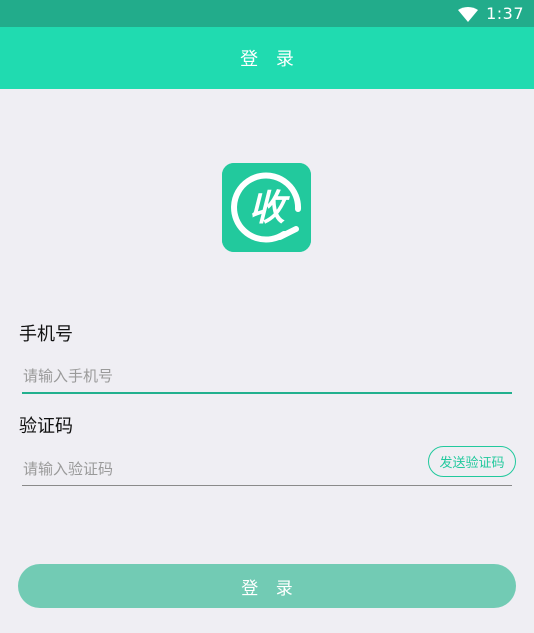 This screenshot has width=534, height=633. What do you see at coordinates (46, 334) in the screenshot?
I see `phone-label: 手机号` at bounding box center [46, 334].